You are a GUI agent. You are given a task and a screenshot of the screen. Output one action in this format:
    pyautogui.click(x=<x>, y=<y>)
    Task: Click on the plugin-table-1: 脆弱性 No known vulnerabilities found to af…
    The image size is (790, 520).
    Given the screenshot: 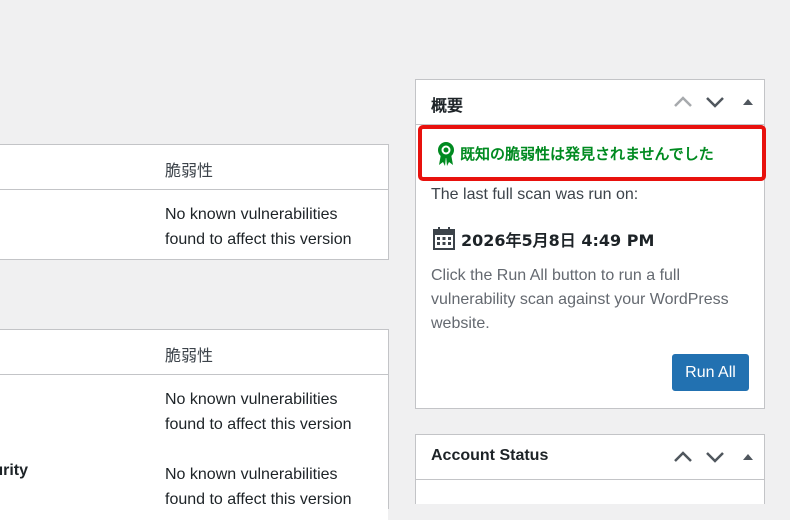 What is the action you would take?
    pyautogui.click(x=194, y=202)
    